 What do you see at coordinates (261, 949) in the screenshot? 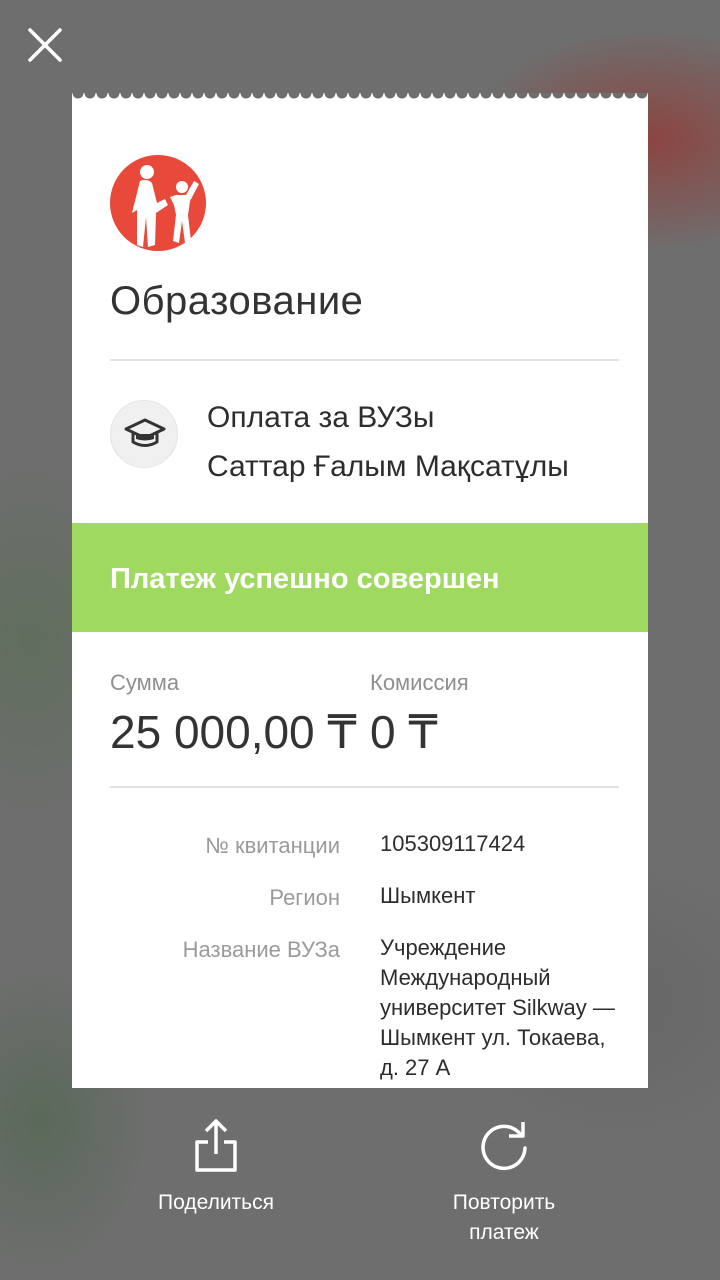
I see `university-label: Название ВУЗа` at bounding box center [261, 949].